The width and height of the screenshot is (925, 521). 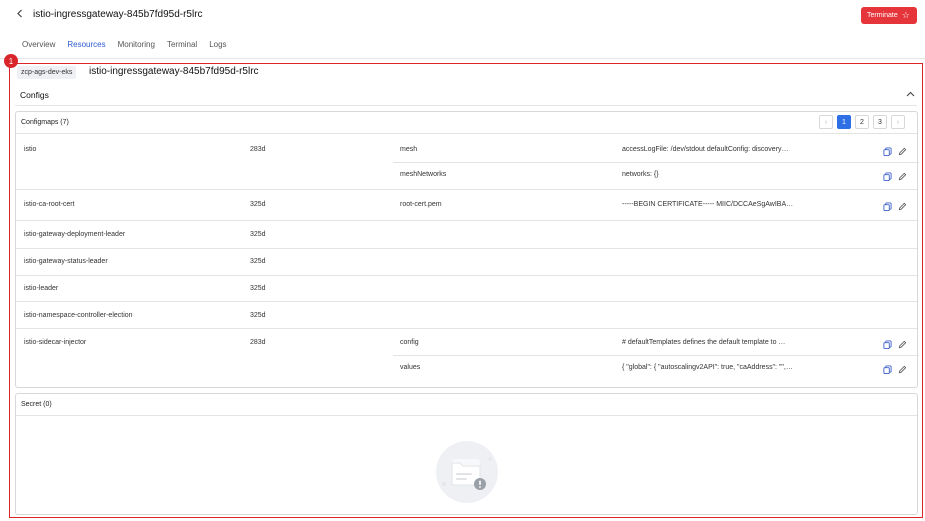 I want to click on configmap-value: networks: {}, so click(x=640, y=174).